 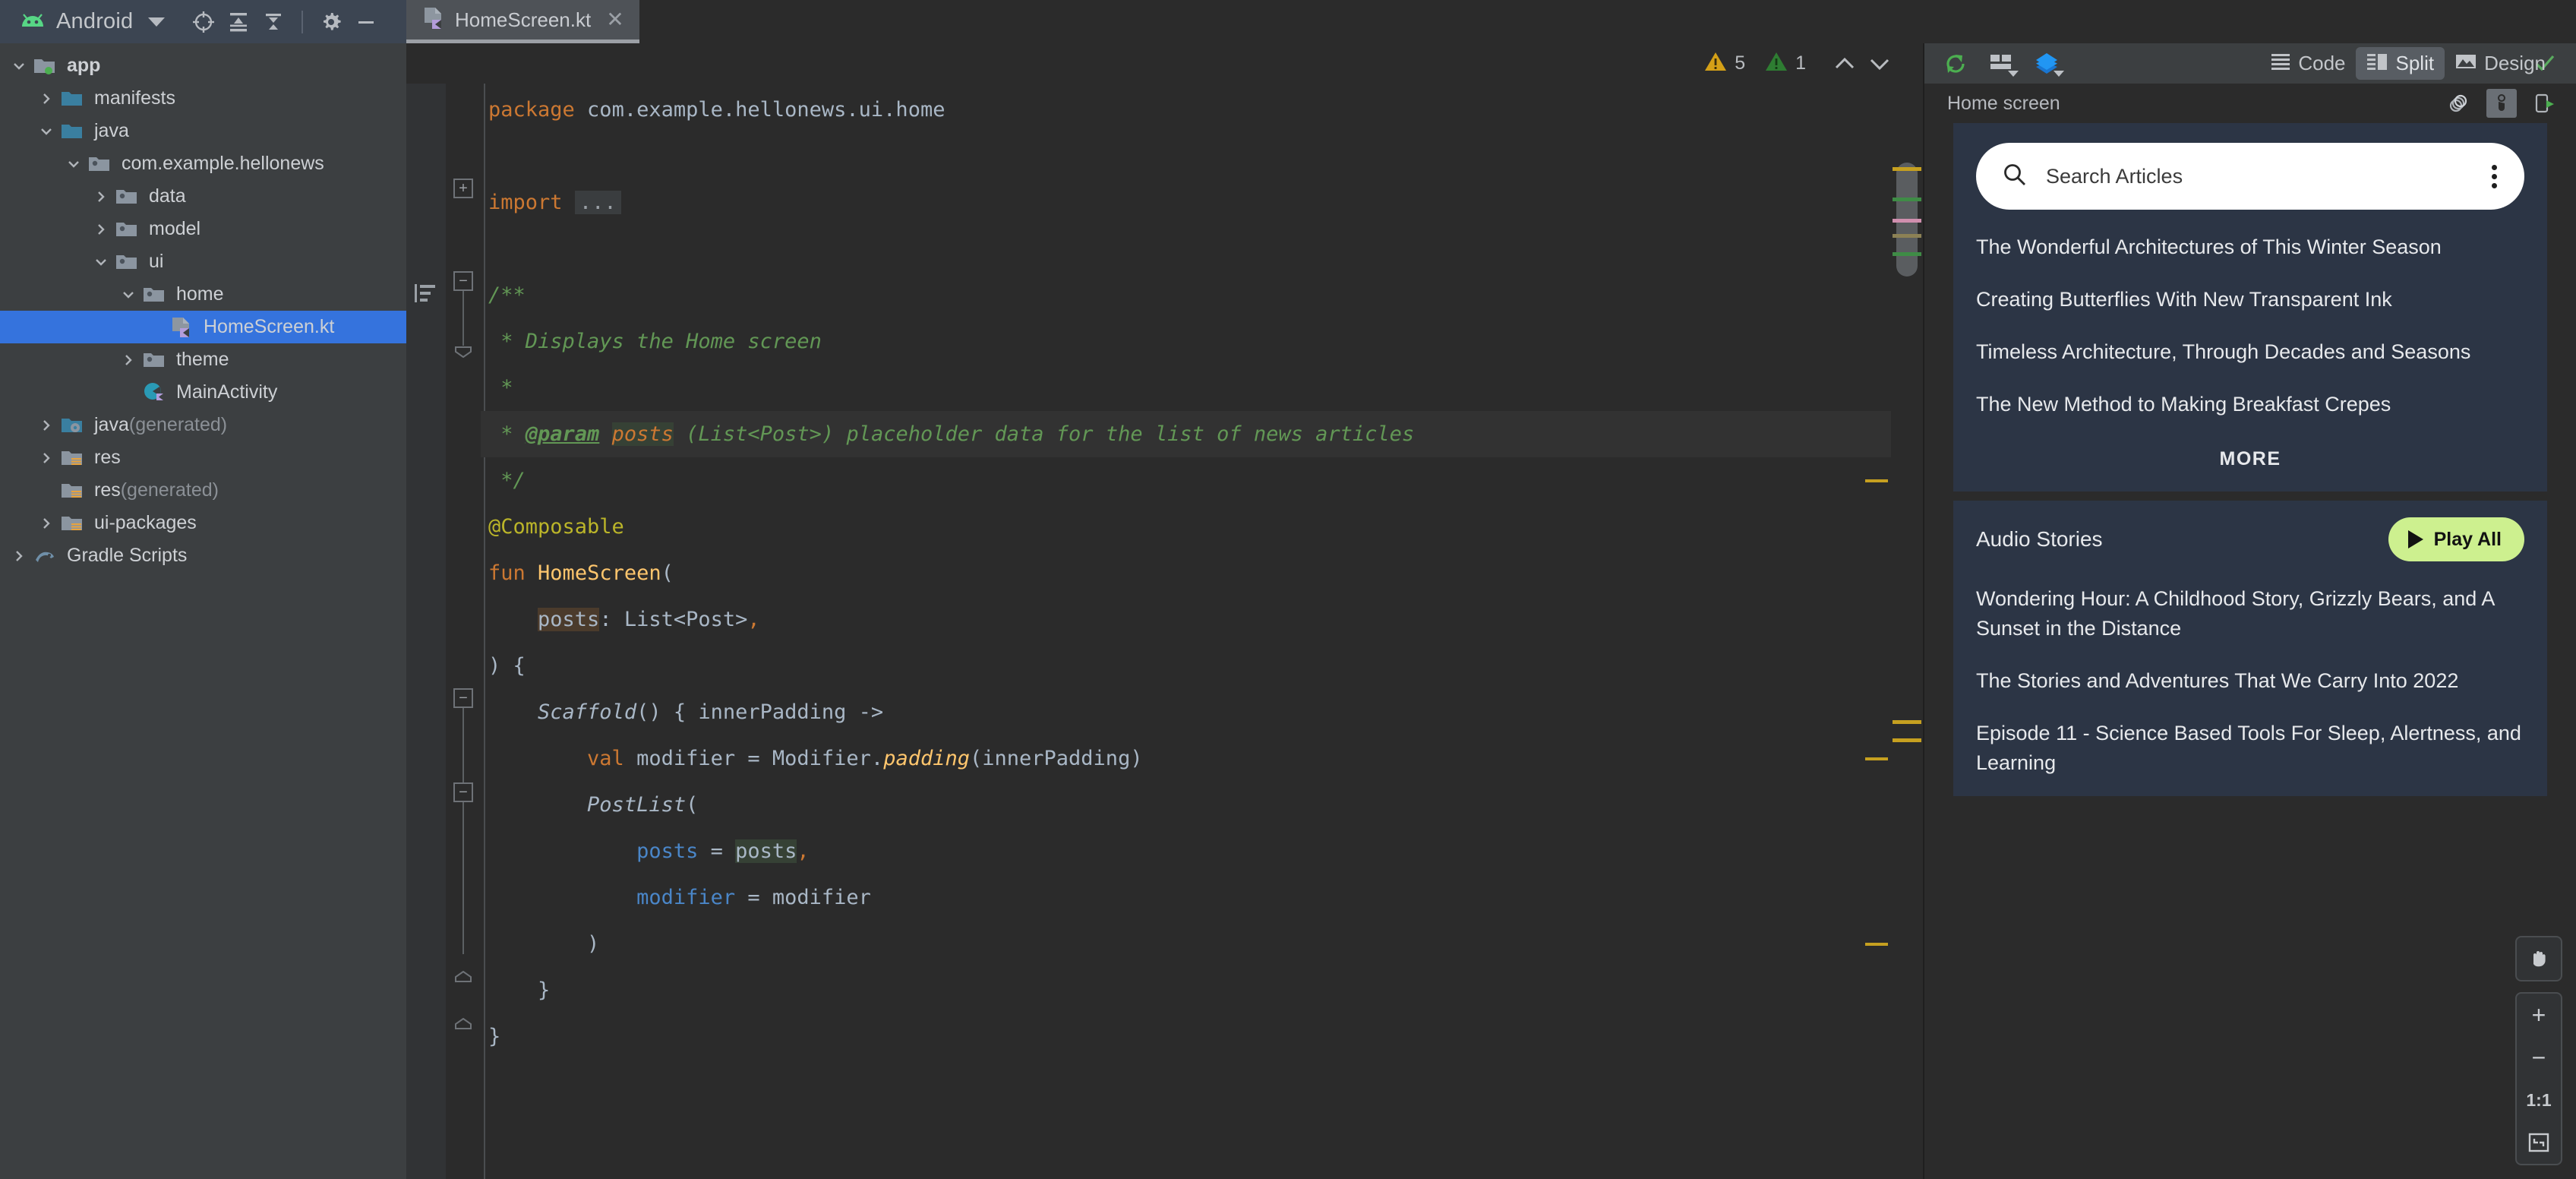 I want to click on code-line: package com.example.hellonews.ui.home, so click(x=716, y=110).